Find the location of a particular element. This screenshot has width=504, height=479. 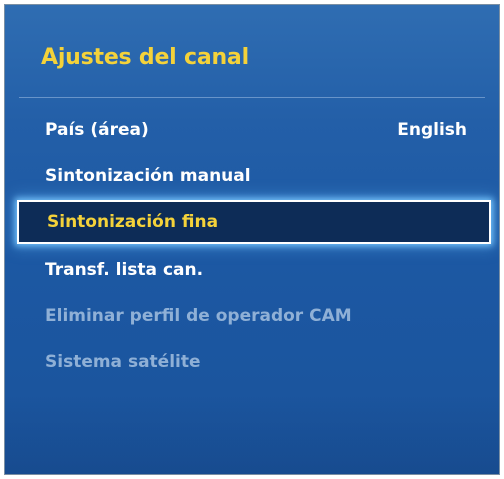

menu-item-fine-tuning: Sintonización fina is located at coordinates (254, 222).